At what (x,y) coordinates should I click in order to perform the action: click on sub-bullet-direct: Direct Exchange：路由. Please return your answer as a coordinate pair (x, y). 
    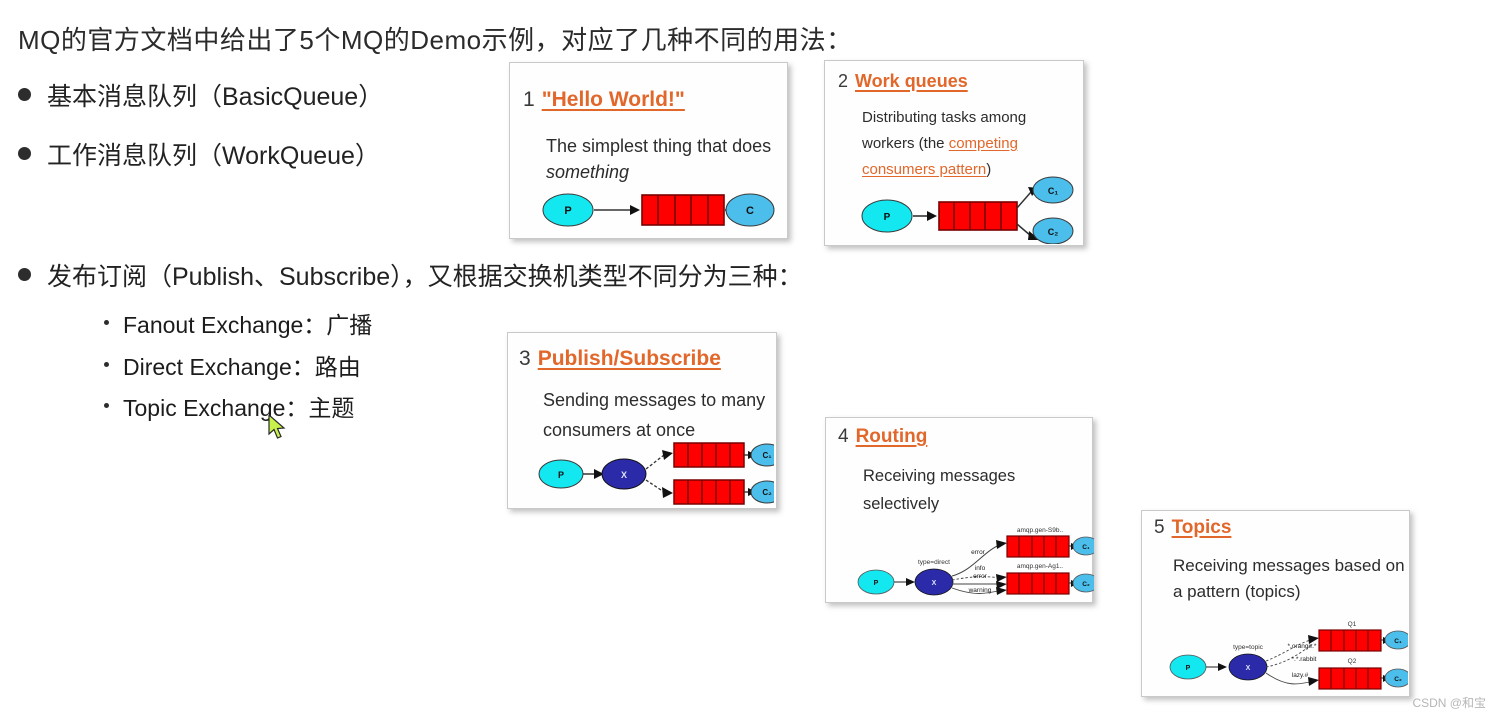
    Looking at the image, I should click on (232, 365).